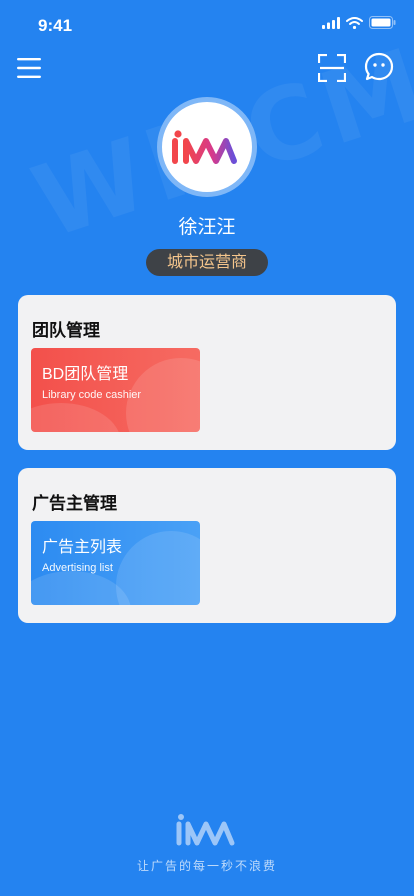 The image size is (414, 896). I want to click on advertiser-management-title: 广告主管理, so click(74, 503).